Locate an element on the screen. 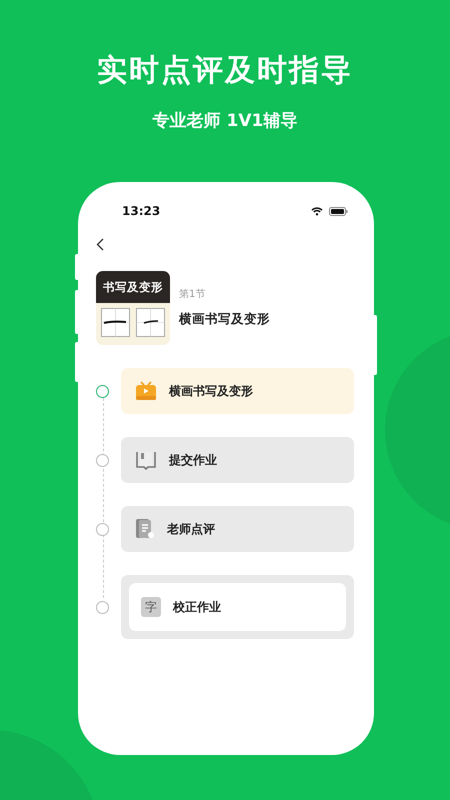 The image size is (450, 800). wifi-icon is located at coordinates (317, 211).